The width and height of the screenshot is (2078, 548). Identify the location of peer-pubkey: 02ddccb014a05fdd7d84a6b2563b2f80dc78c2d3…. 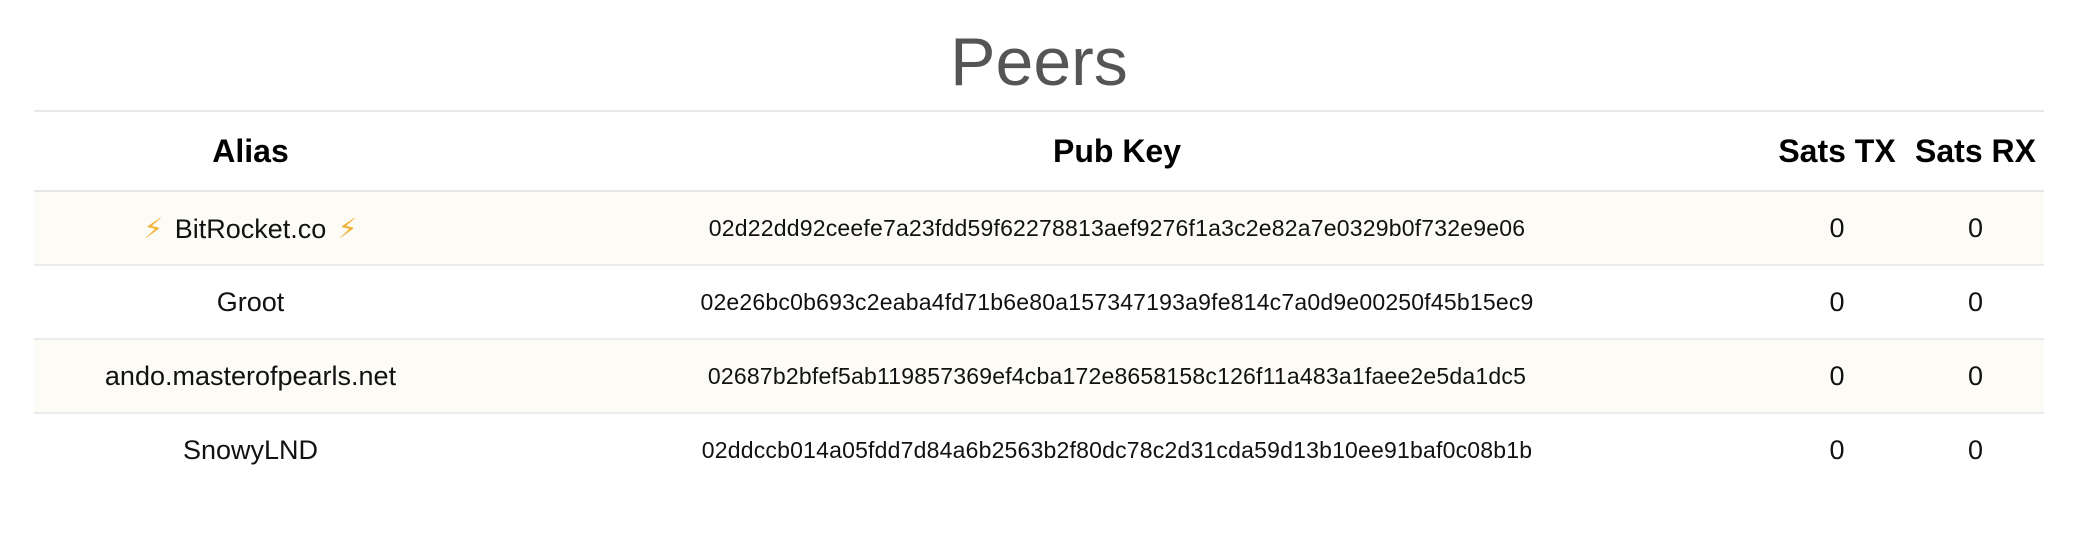
(1117, 450).